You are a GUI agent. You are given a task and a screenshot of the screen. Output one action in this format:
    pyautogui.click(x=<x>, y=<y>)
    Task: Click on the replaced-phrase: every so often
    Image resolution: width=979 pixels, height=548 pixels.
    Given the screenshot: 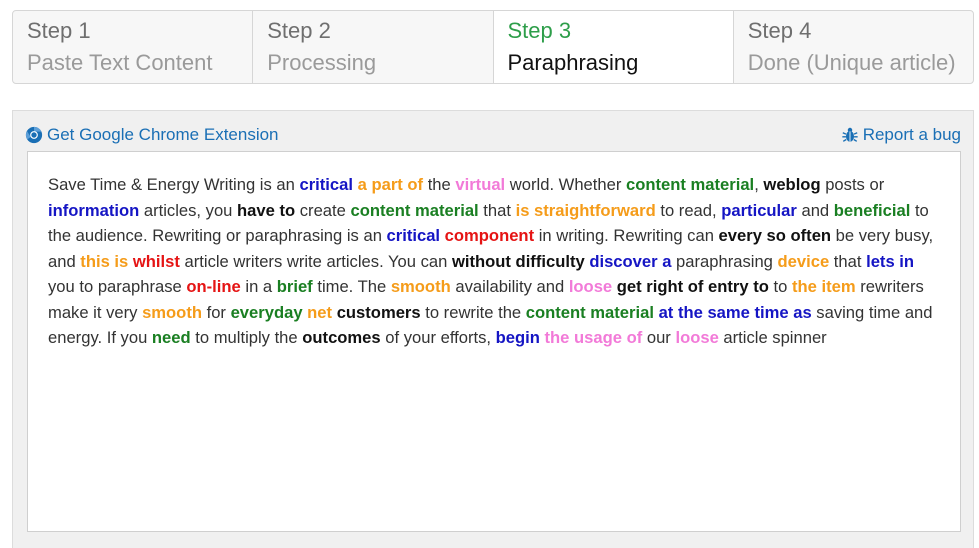 What is the action you would take?
    pyautogui.click(x=775, y=235)
    